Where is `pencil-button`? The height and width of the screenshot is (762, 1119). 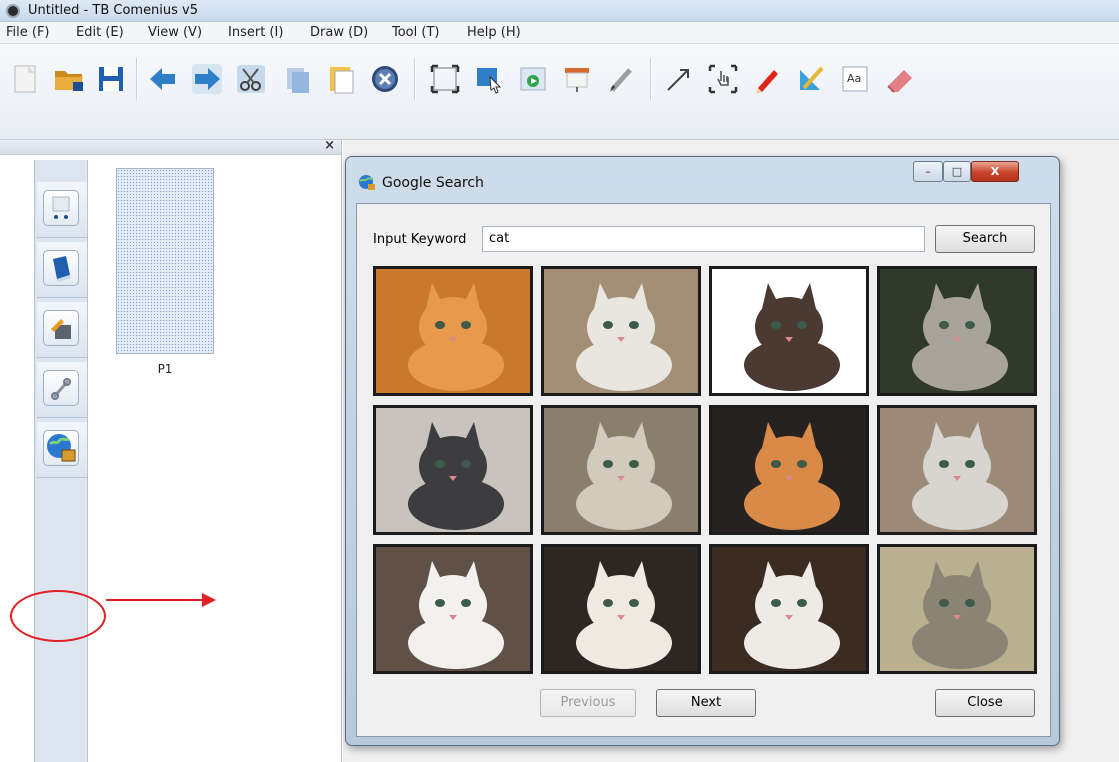 pencil-button is located at coordinates (767, 79).